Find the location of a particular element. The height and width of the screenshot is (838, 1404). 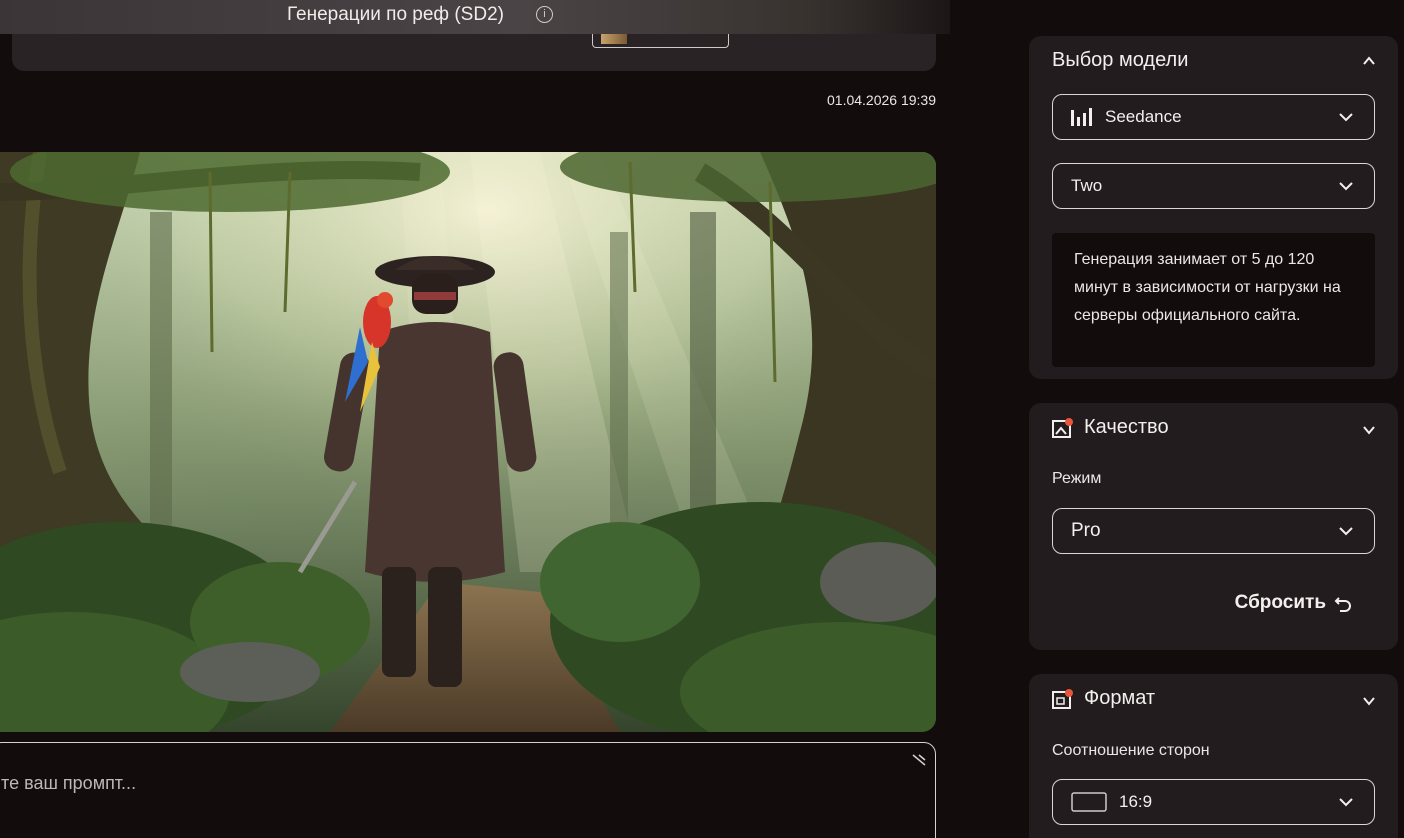

aspect-ratio-label: Соотношение сторон is located at coordinates (1131, 750).